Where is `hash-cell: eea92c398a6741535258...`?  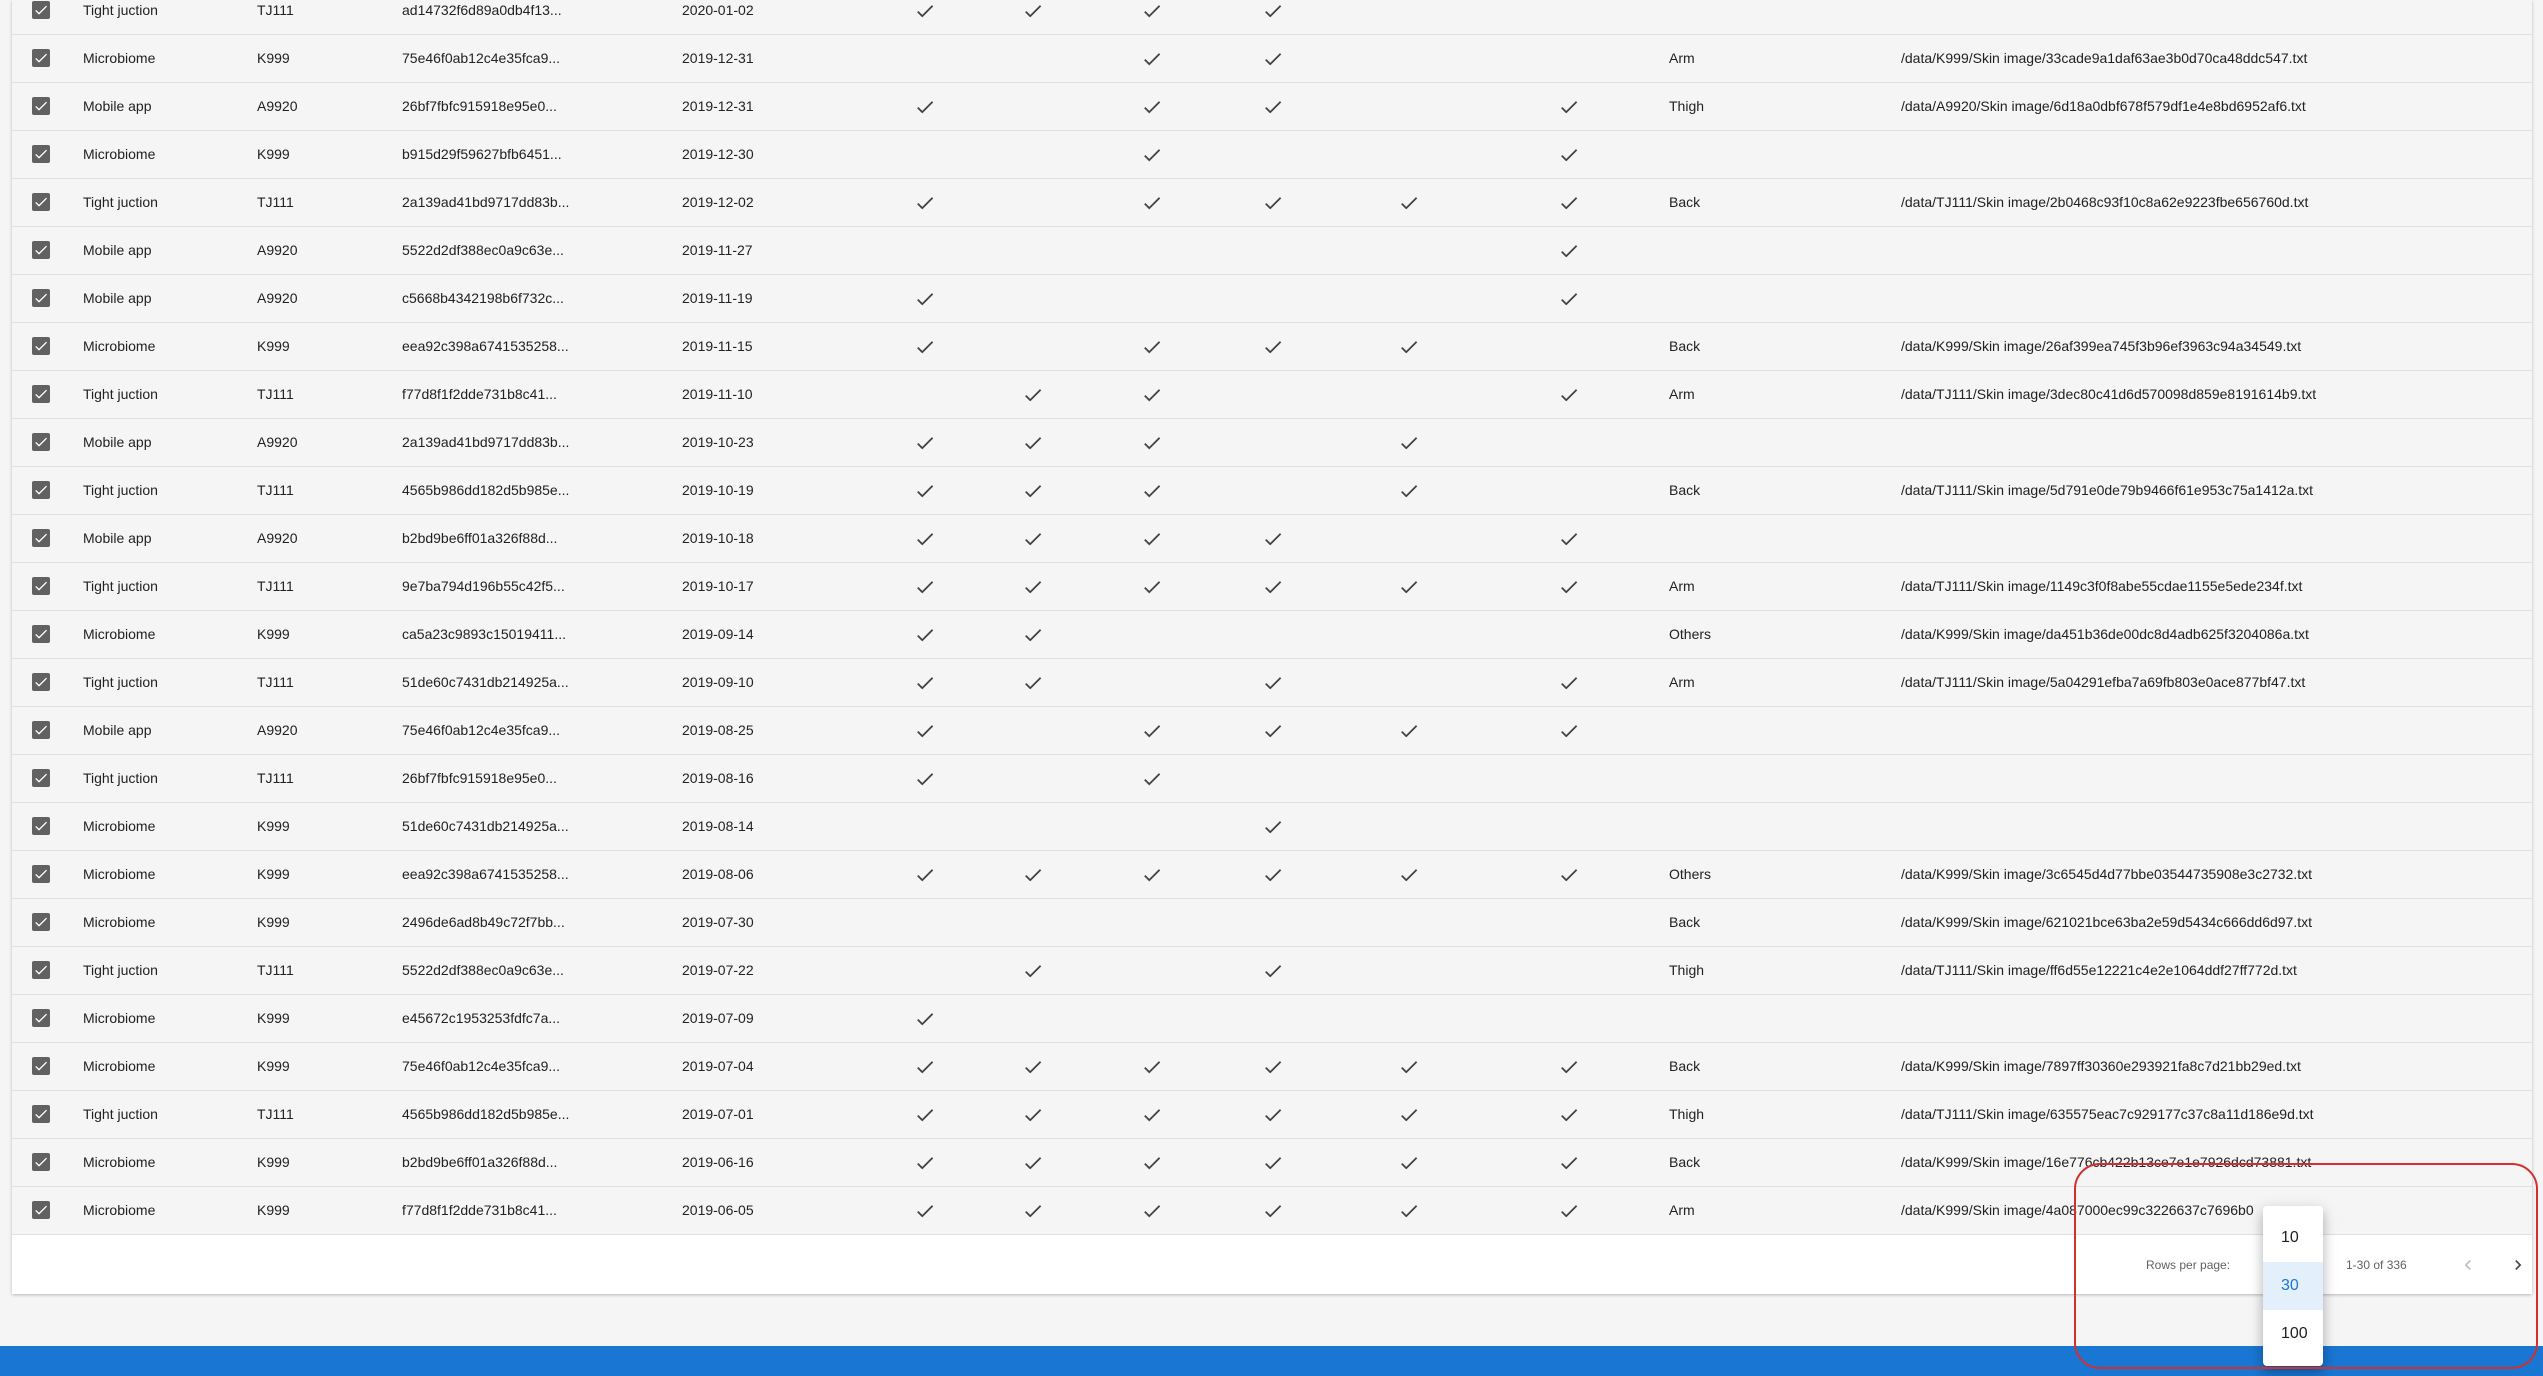 hash-cell: eea92c398a6741535258... is located at coordinates (485, 874).